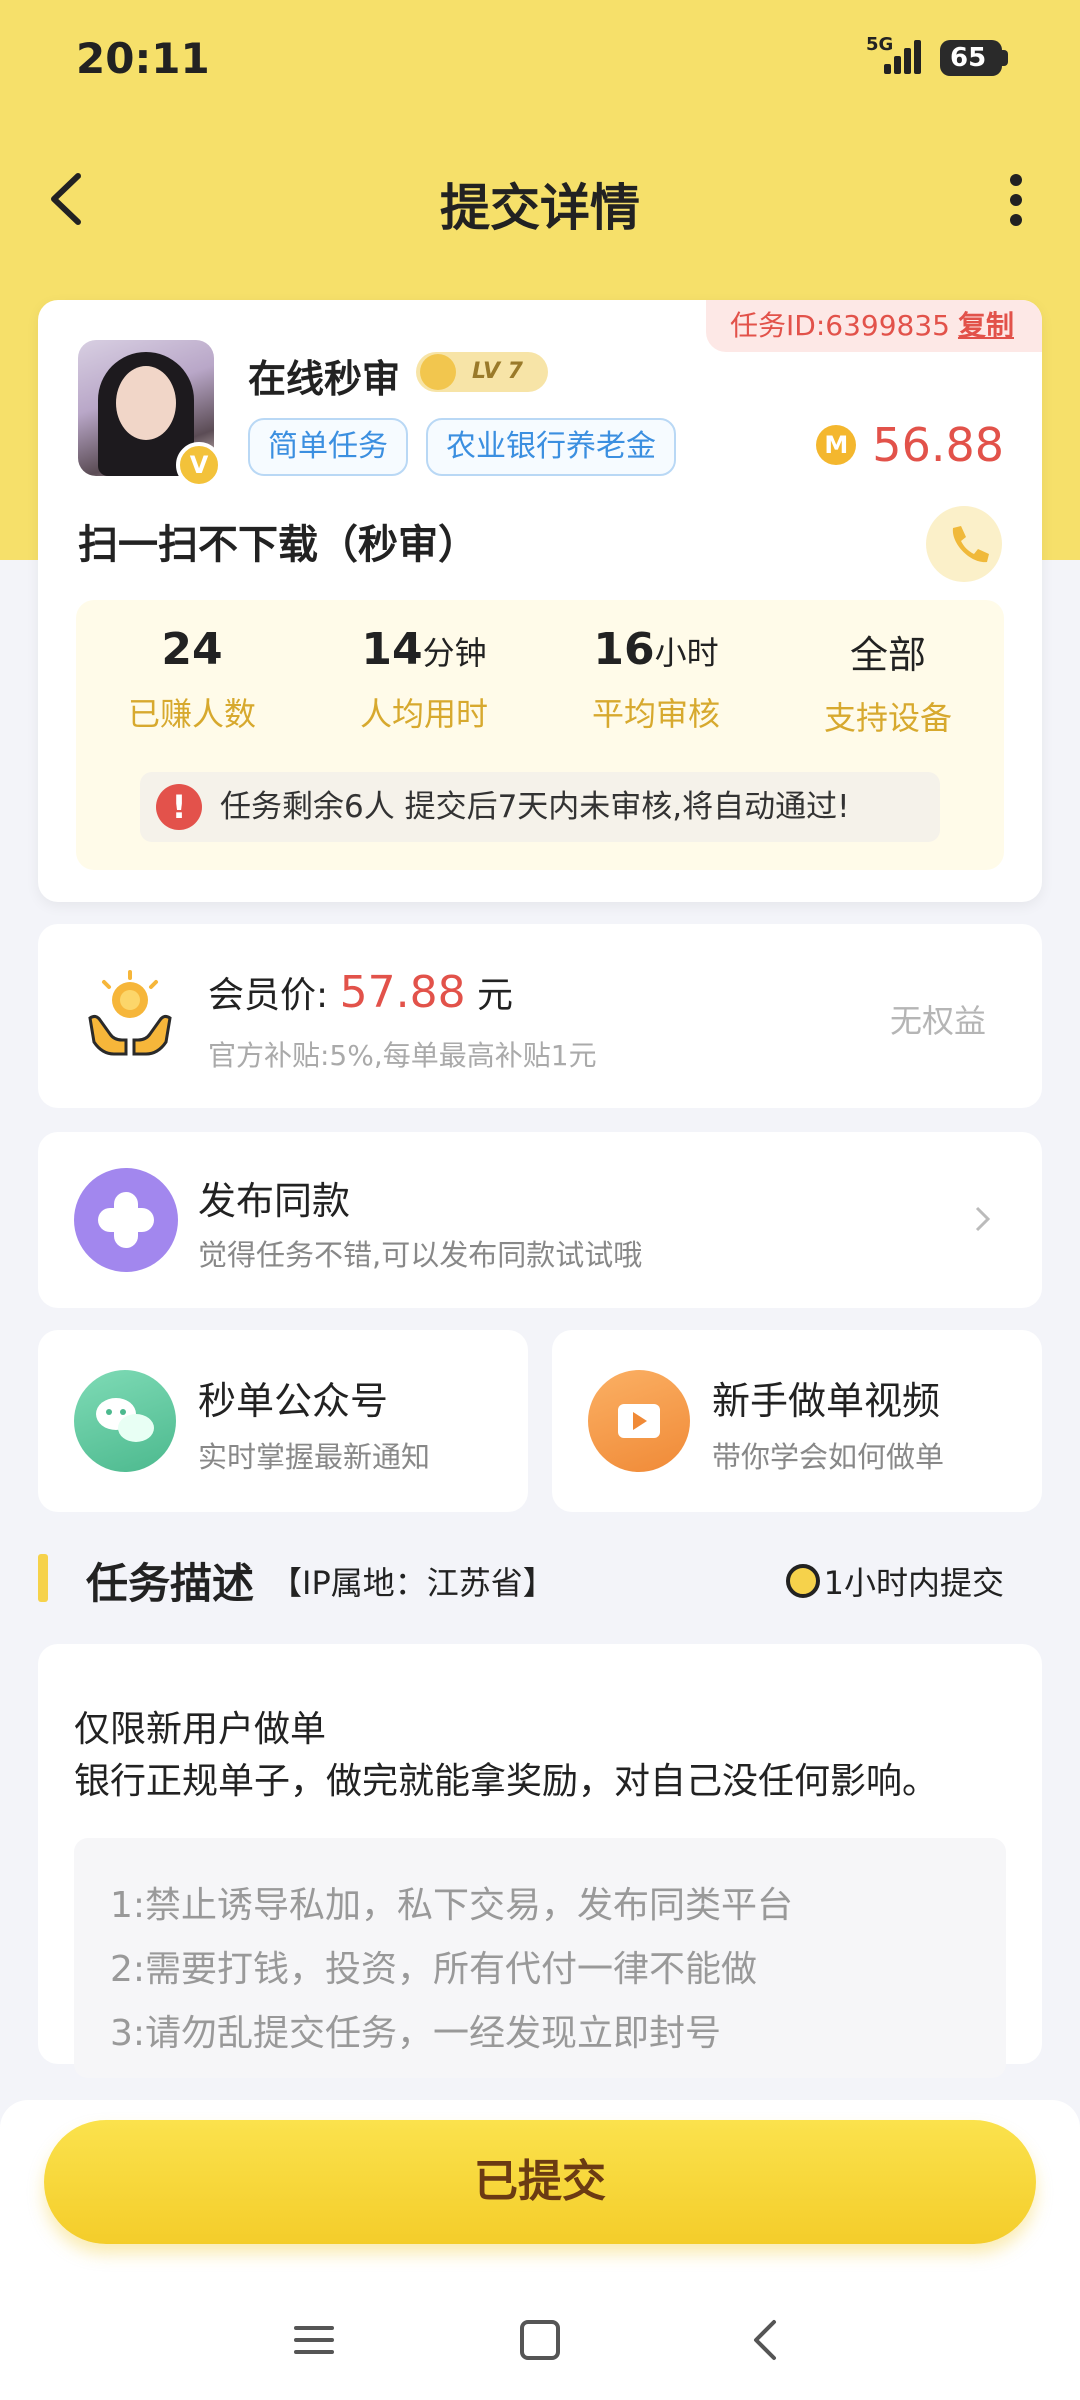 This screenshot has width=1080, height=2400. I want to click on member-price-unit: 元, so click(495, 995).